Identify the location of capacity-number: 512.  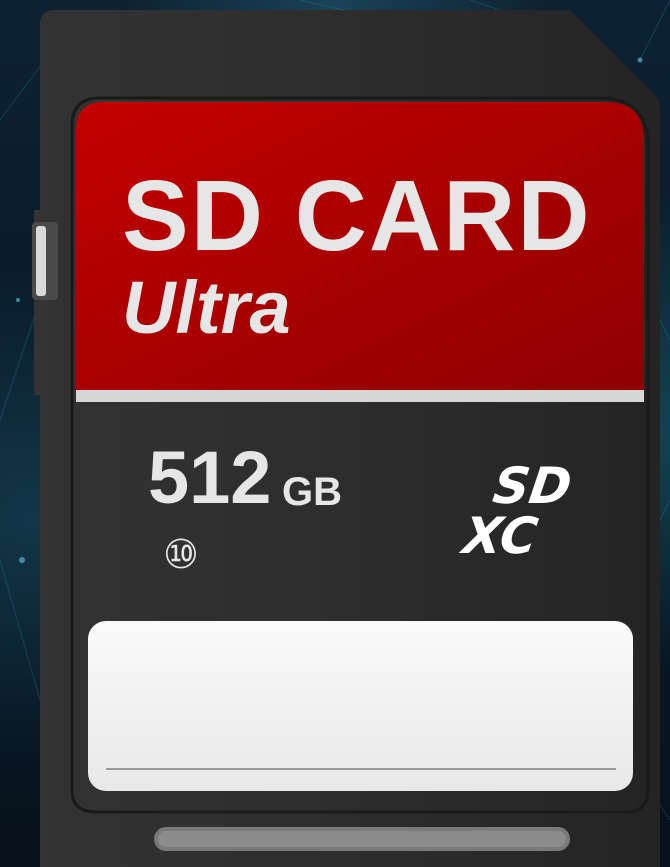
(209, 477).